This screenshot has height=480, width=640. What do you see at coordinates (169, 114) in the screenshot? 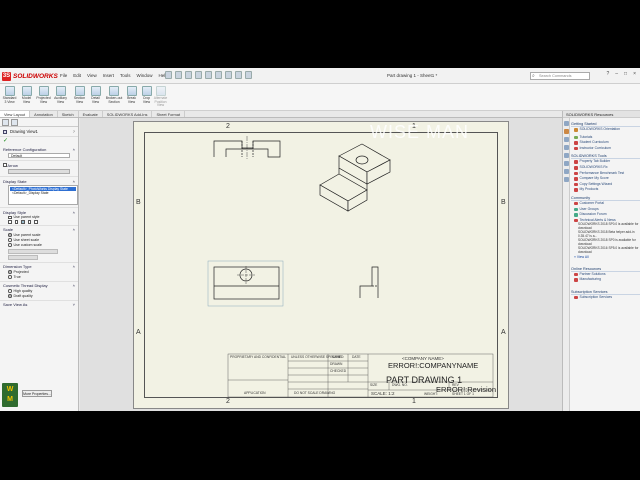
I see `tab-sheet-format: Sheet Format` at bounding box center [169, 114].